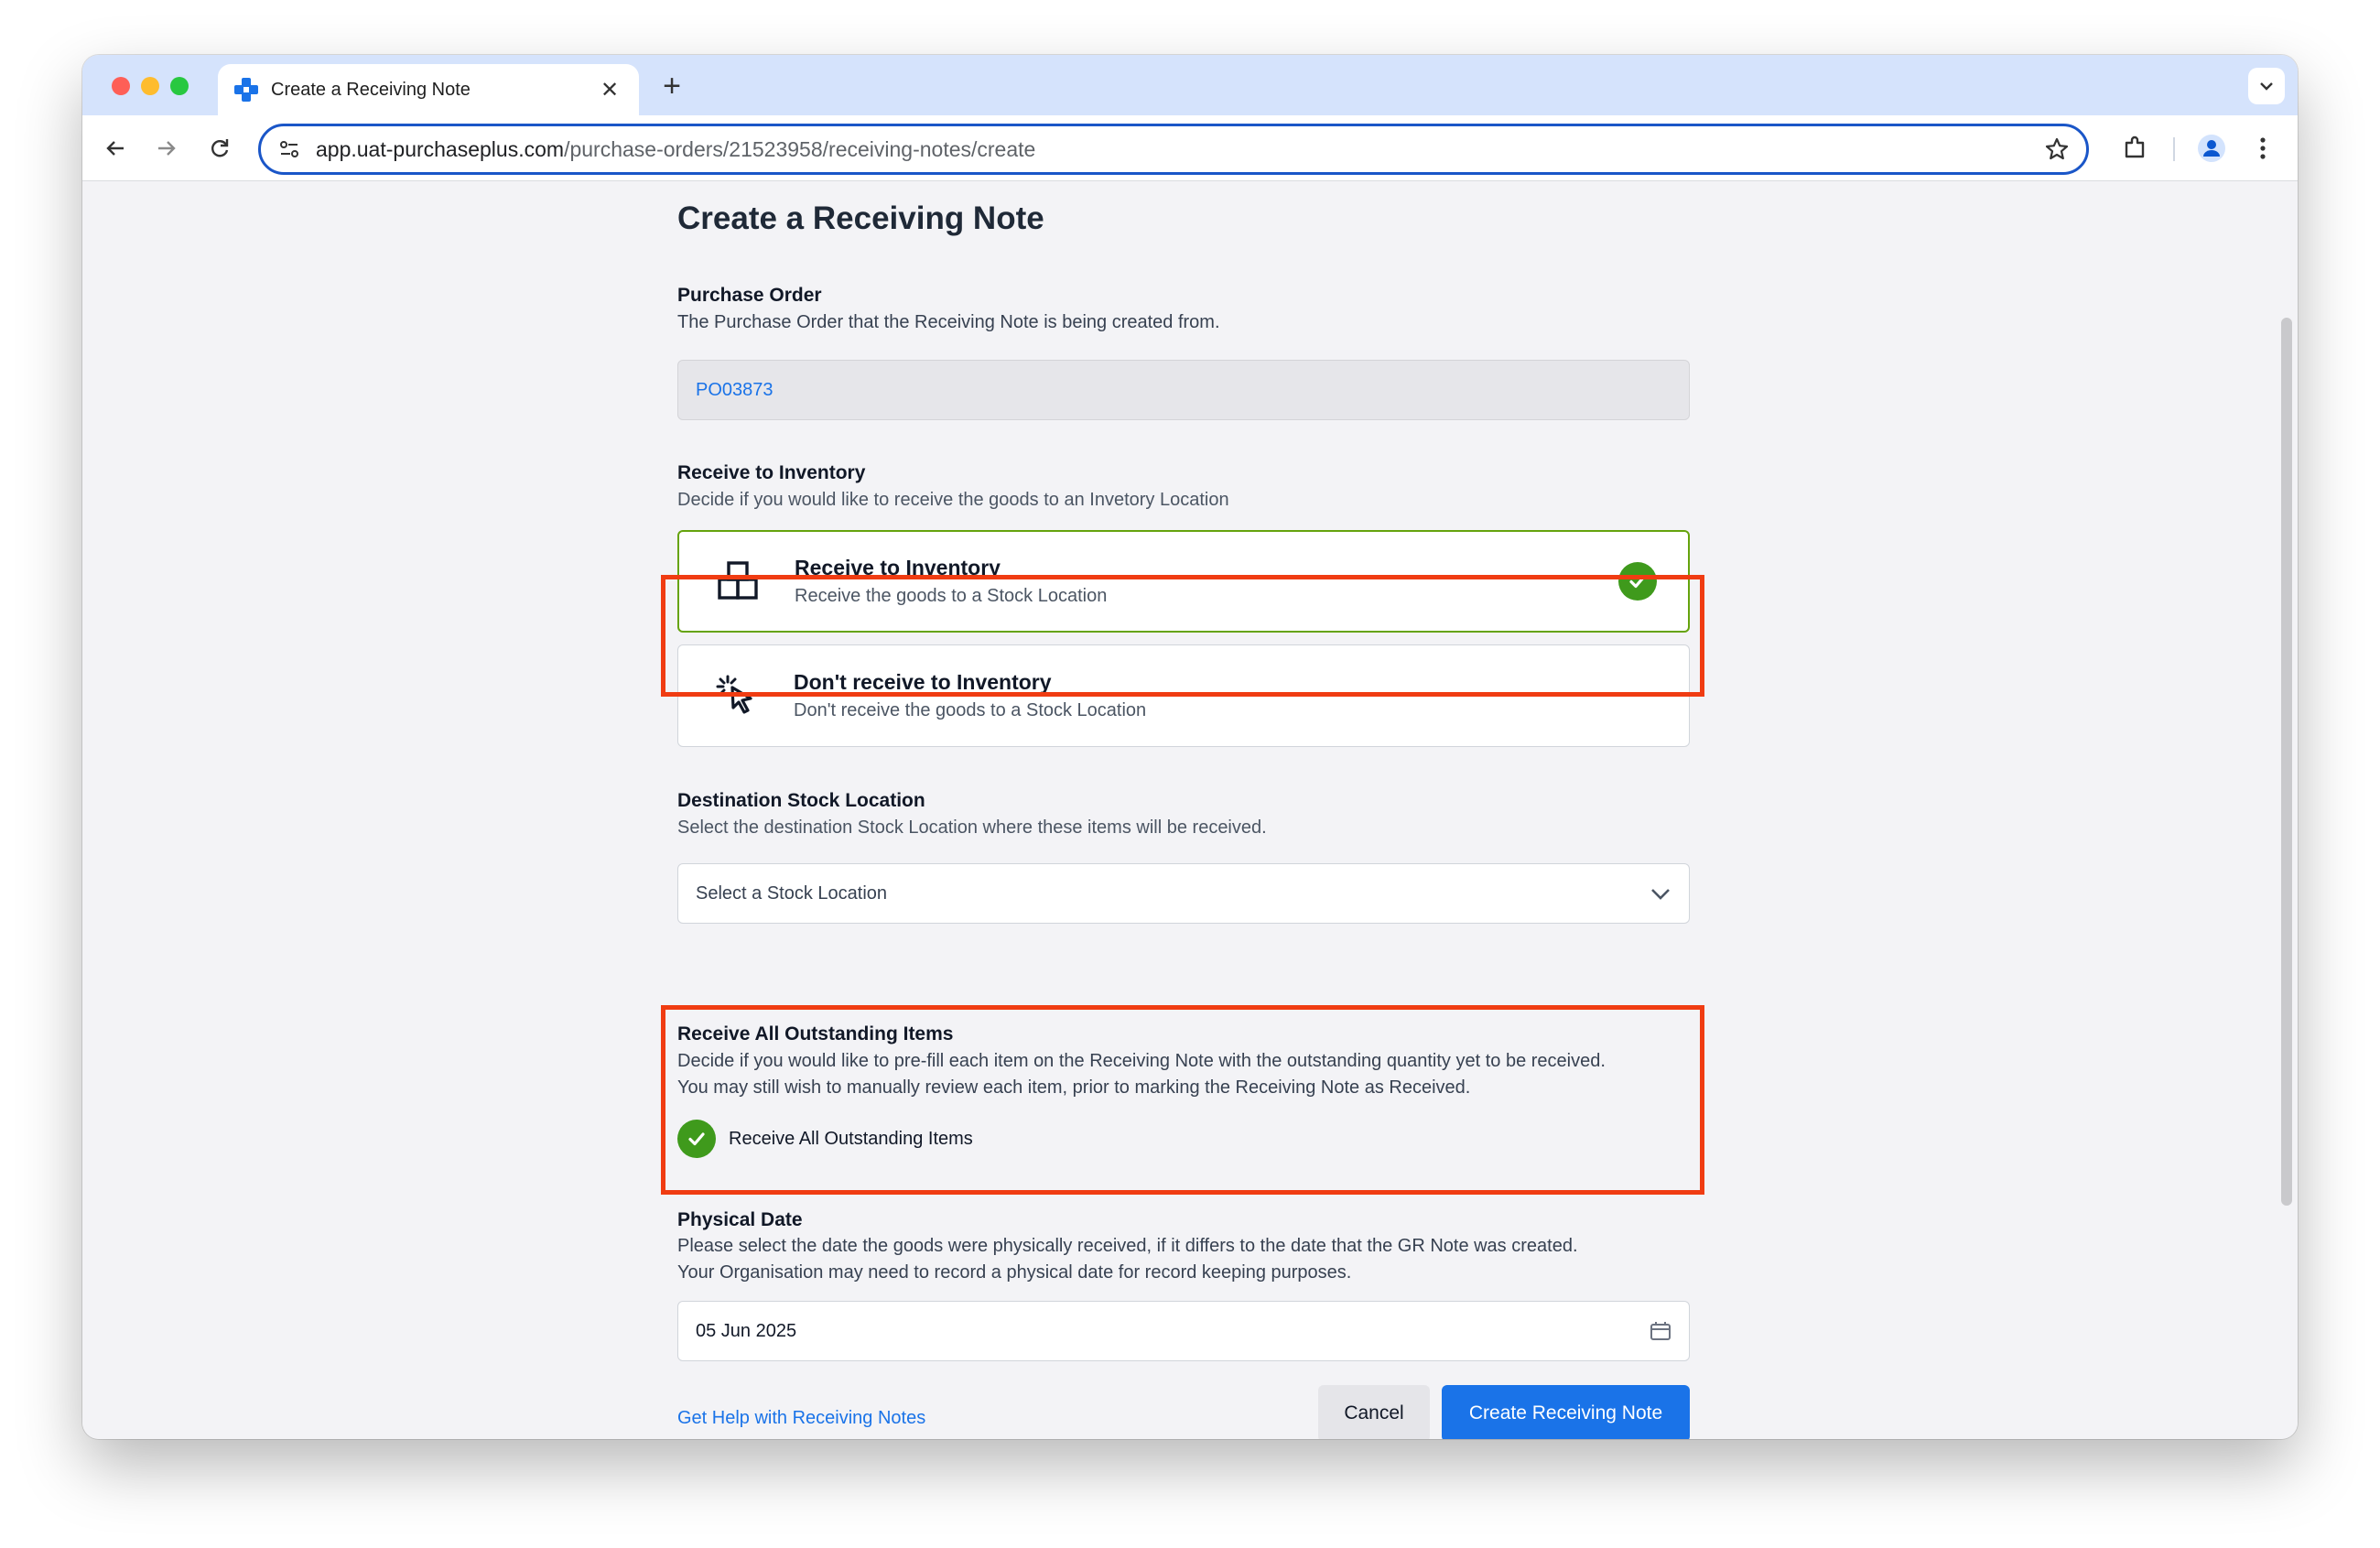 Image resolution: width=2380 pixels, height=1548 pixels. I want to click on toolbar-divider, so click(2174, 149).